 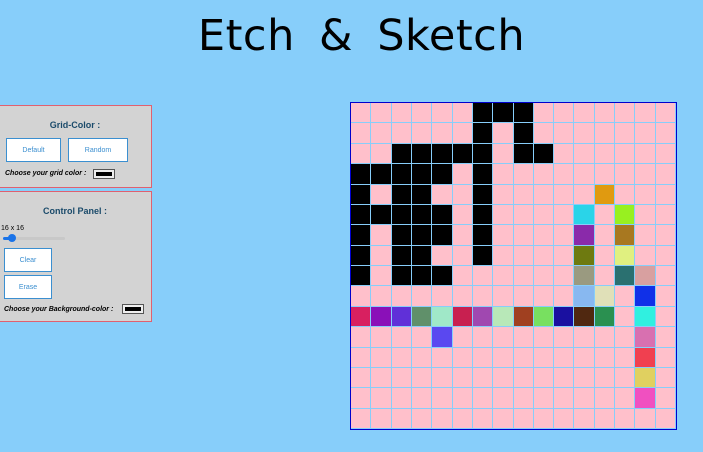 What do you see at coordinates (28, 260) in the screenshot?
I see `clear-button: Clear` at bounding box center [28, 260].